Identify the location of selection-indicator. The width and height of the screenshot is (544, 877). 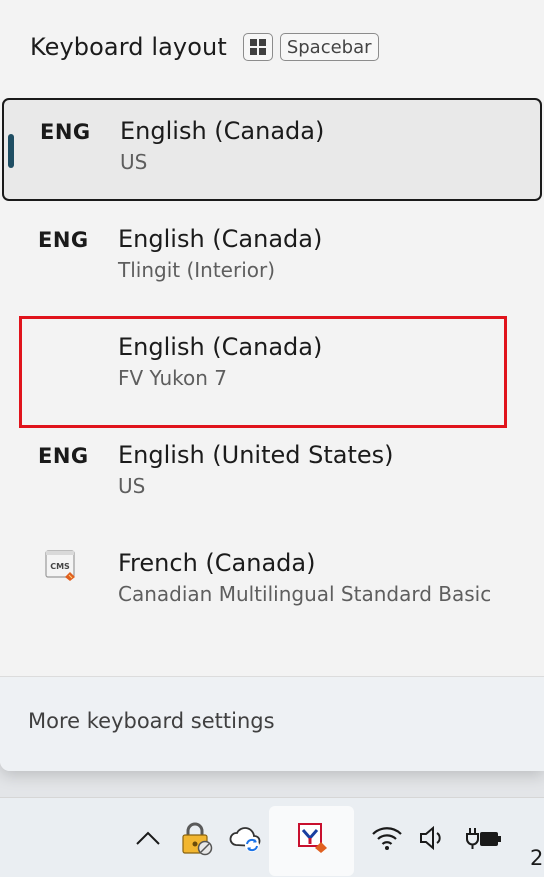
(11, 151).